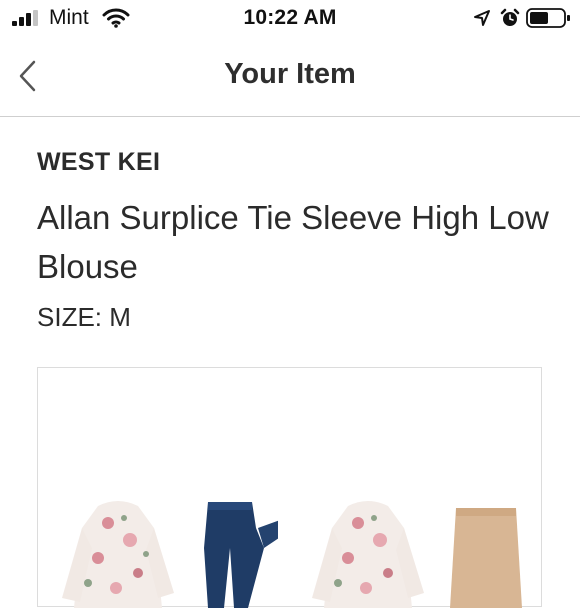 The width and height of the screenshot is (580, 608). What do you see at coordinates (170, 554) in the screenshot?
I see `outfit-photo-jeans` at bounding box center [170, 554].